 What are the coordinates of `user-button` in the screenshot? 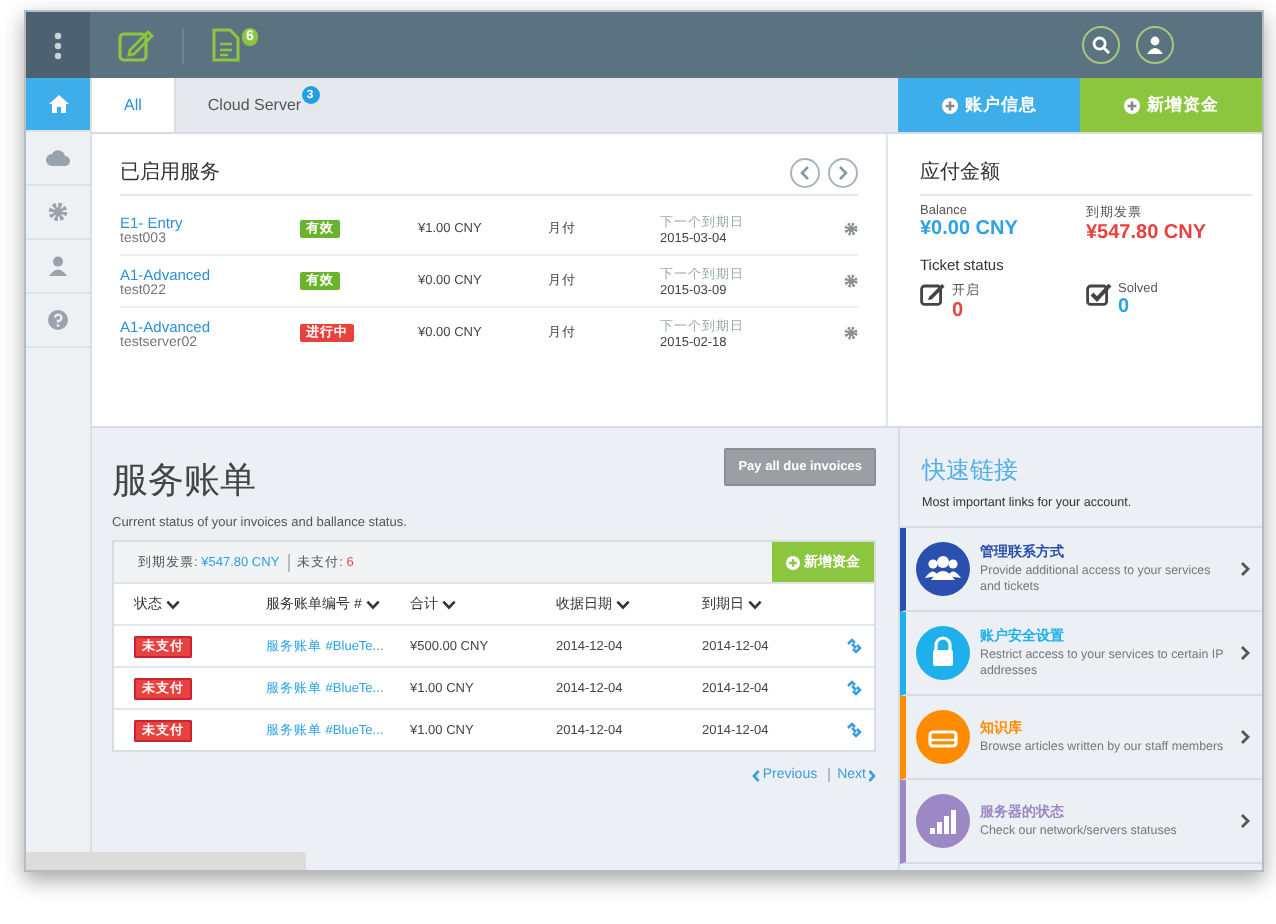 It's located at (1155, 45).